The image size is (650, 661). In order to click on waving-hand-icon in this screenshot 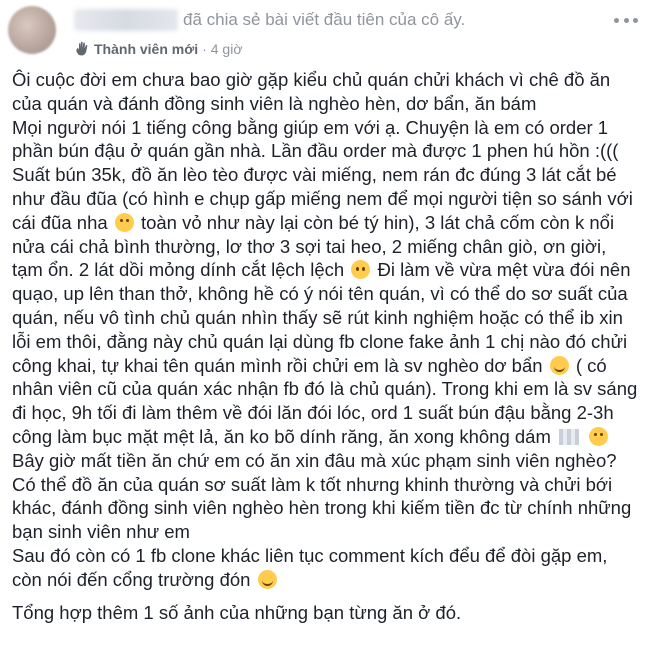, I will do `click(82, 48)`.